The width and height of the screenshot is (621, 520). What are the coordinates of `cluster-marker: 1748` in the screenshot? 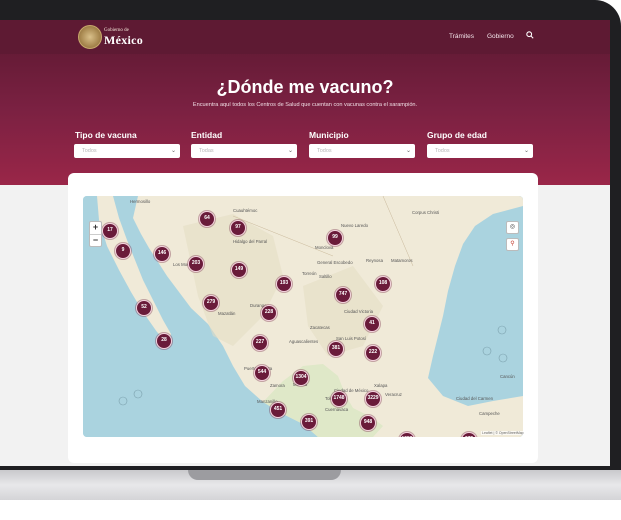 It's located at (339, 399).